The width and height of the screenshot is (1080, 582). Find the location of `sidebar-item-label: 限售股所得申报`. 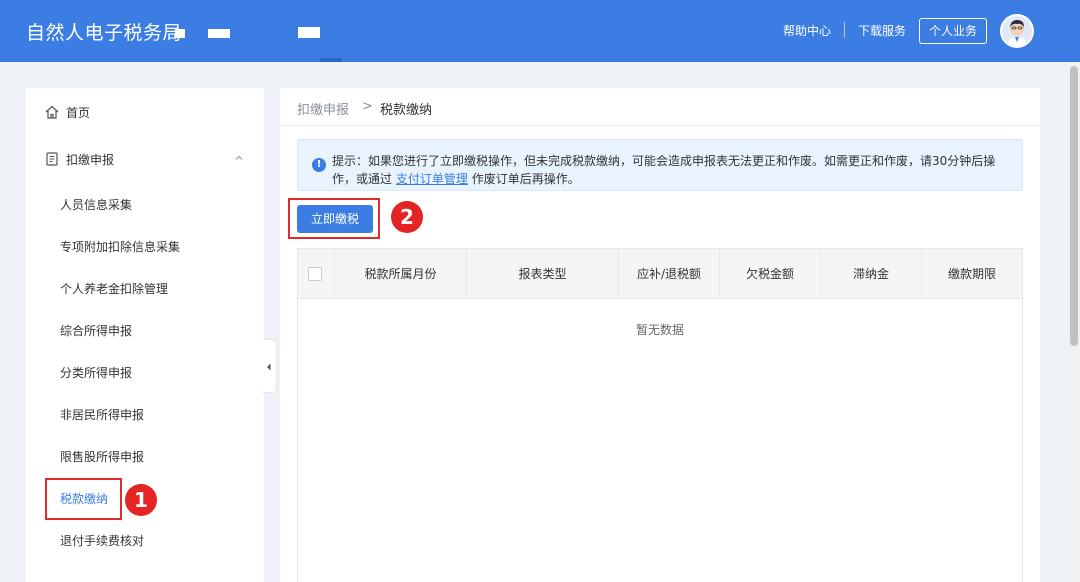

sidebar-item-label: 限售股所得申报 is located at coordinates (102, 457).